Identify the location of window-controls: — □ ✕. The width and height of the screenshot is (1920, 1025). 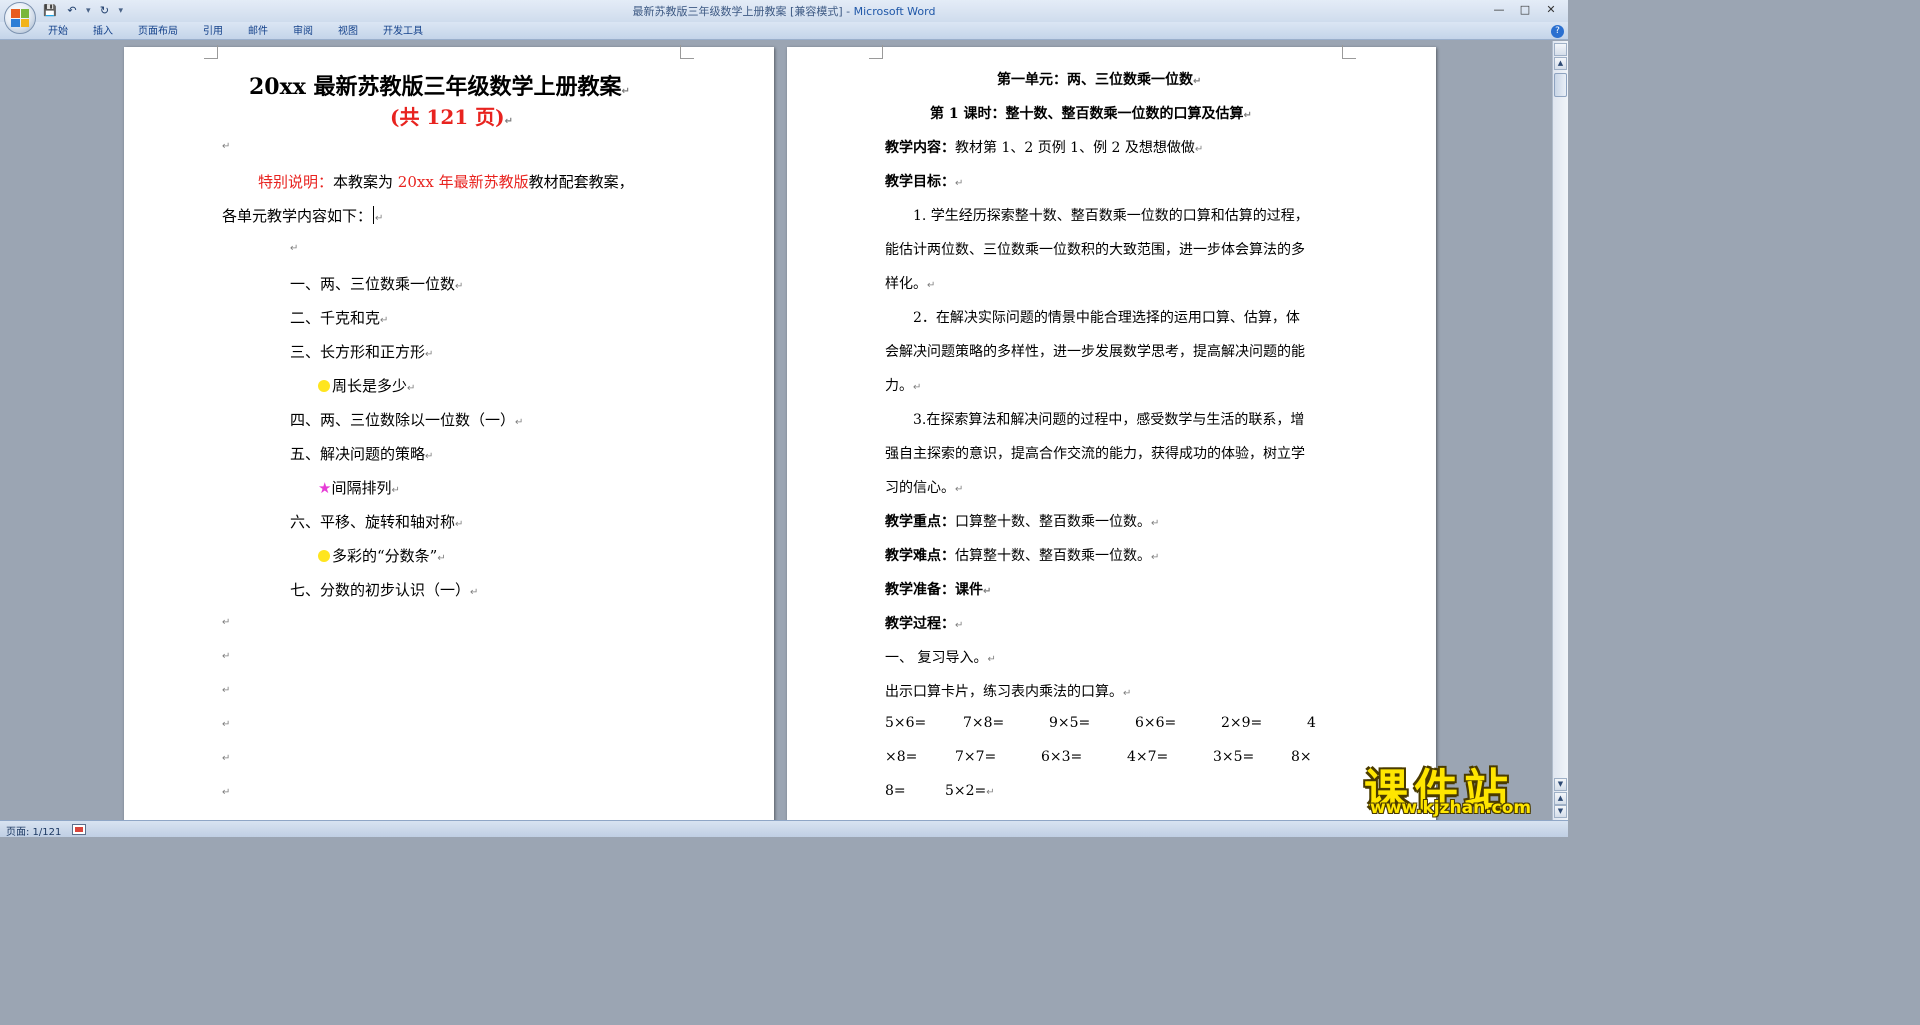
(1525, 10).